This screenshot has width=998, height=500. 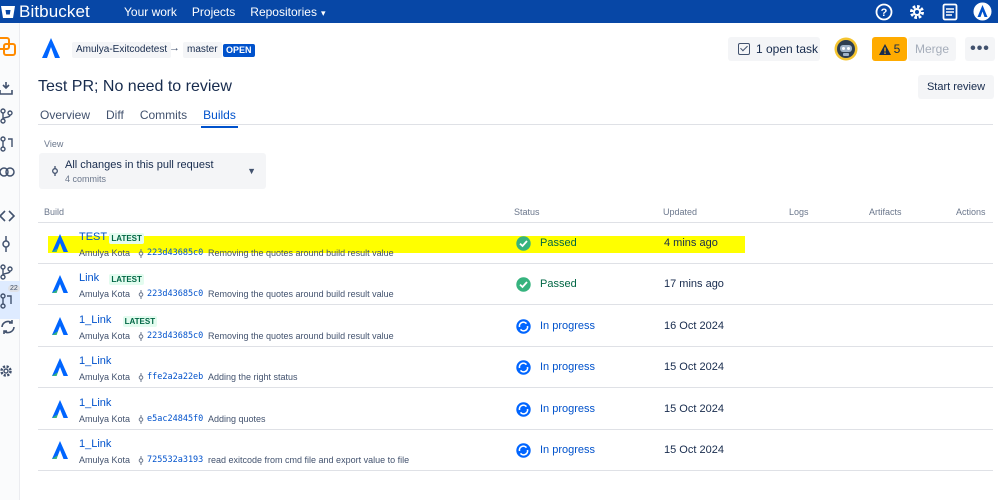 I want to click on more-actions-button: •••, so click(x=980, y=49).